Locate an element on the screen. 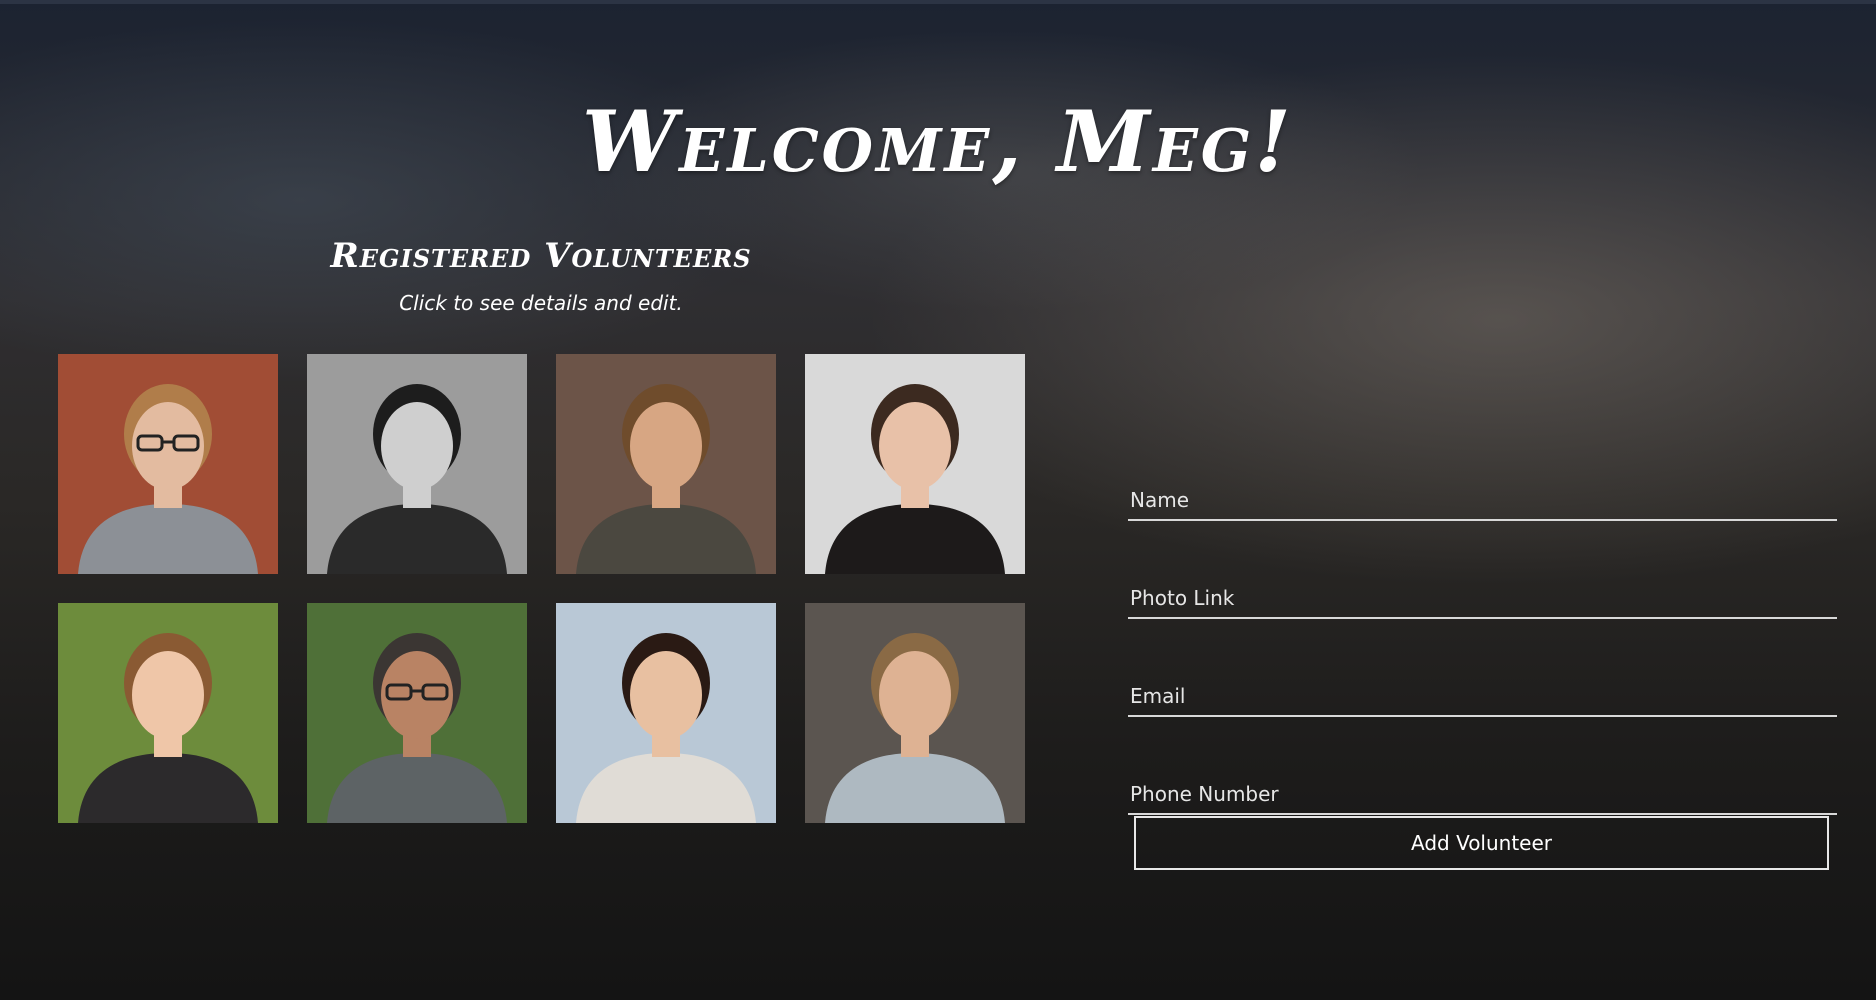  name-field-wrap is located at coordinates (1482, 489).